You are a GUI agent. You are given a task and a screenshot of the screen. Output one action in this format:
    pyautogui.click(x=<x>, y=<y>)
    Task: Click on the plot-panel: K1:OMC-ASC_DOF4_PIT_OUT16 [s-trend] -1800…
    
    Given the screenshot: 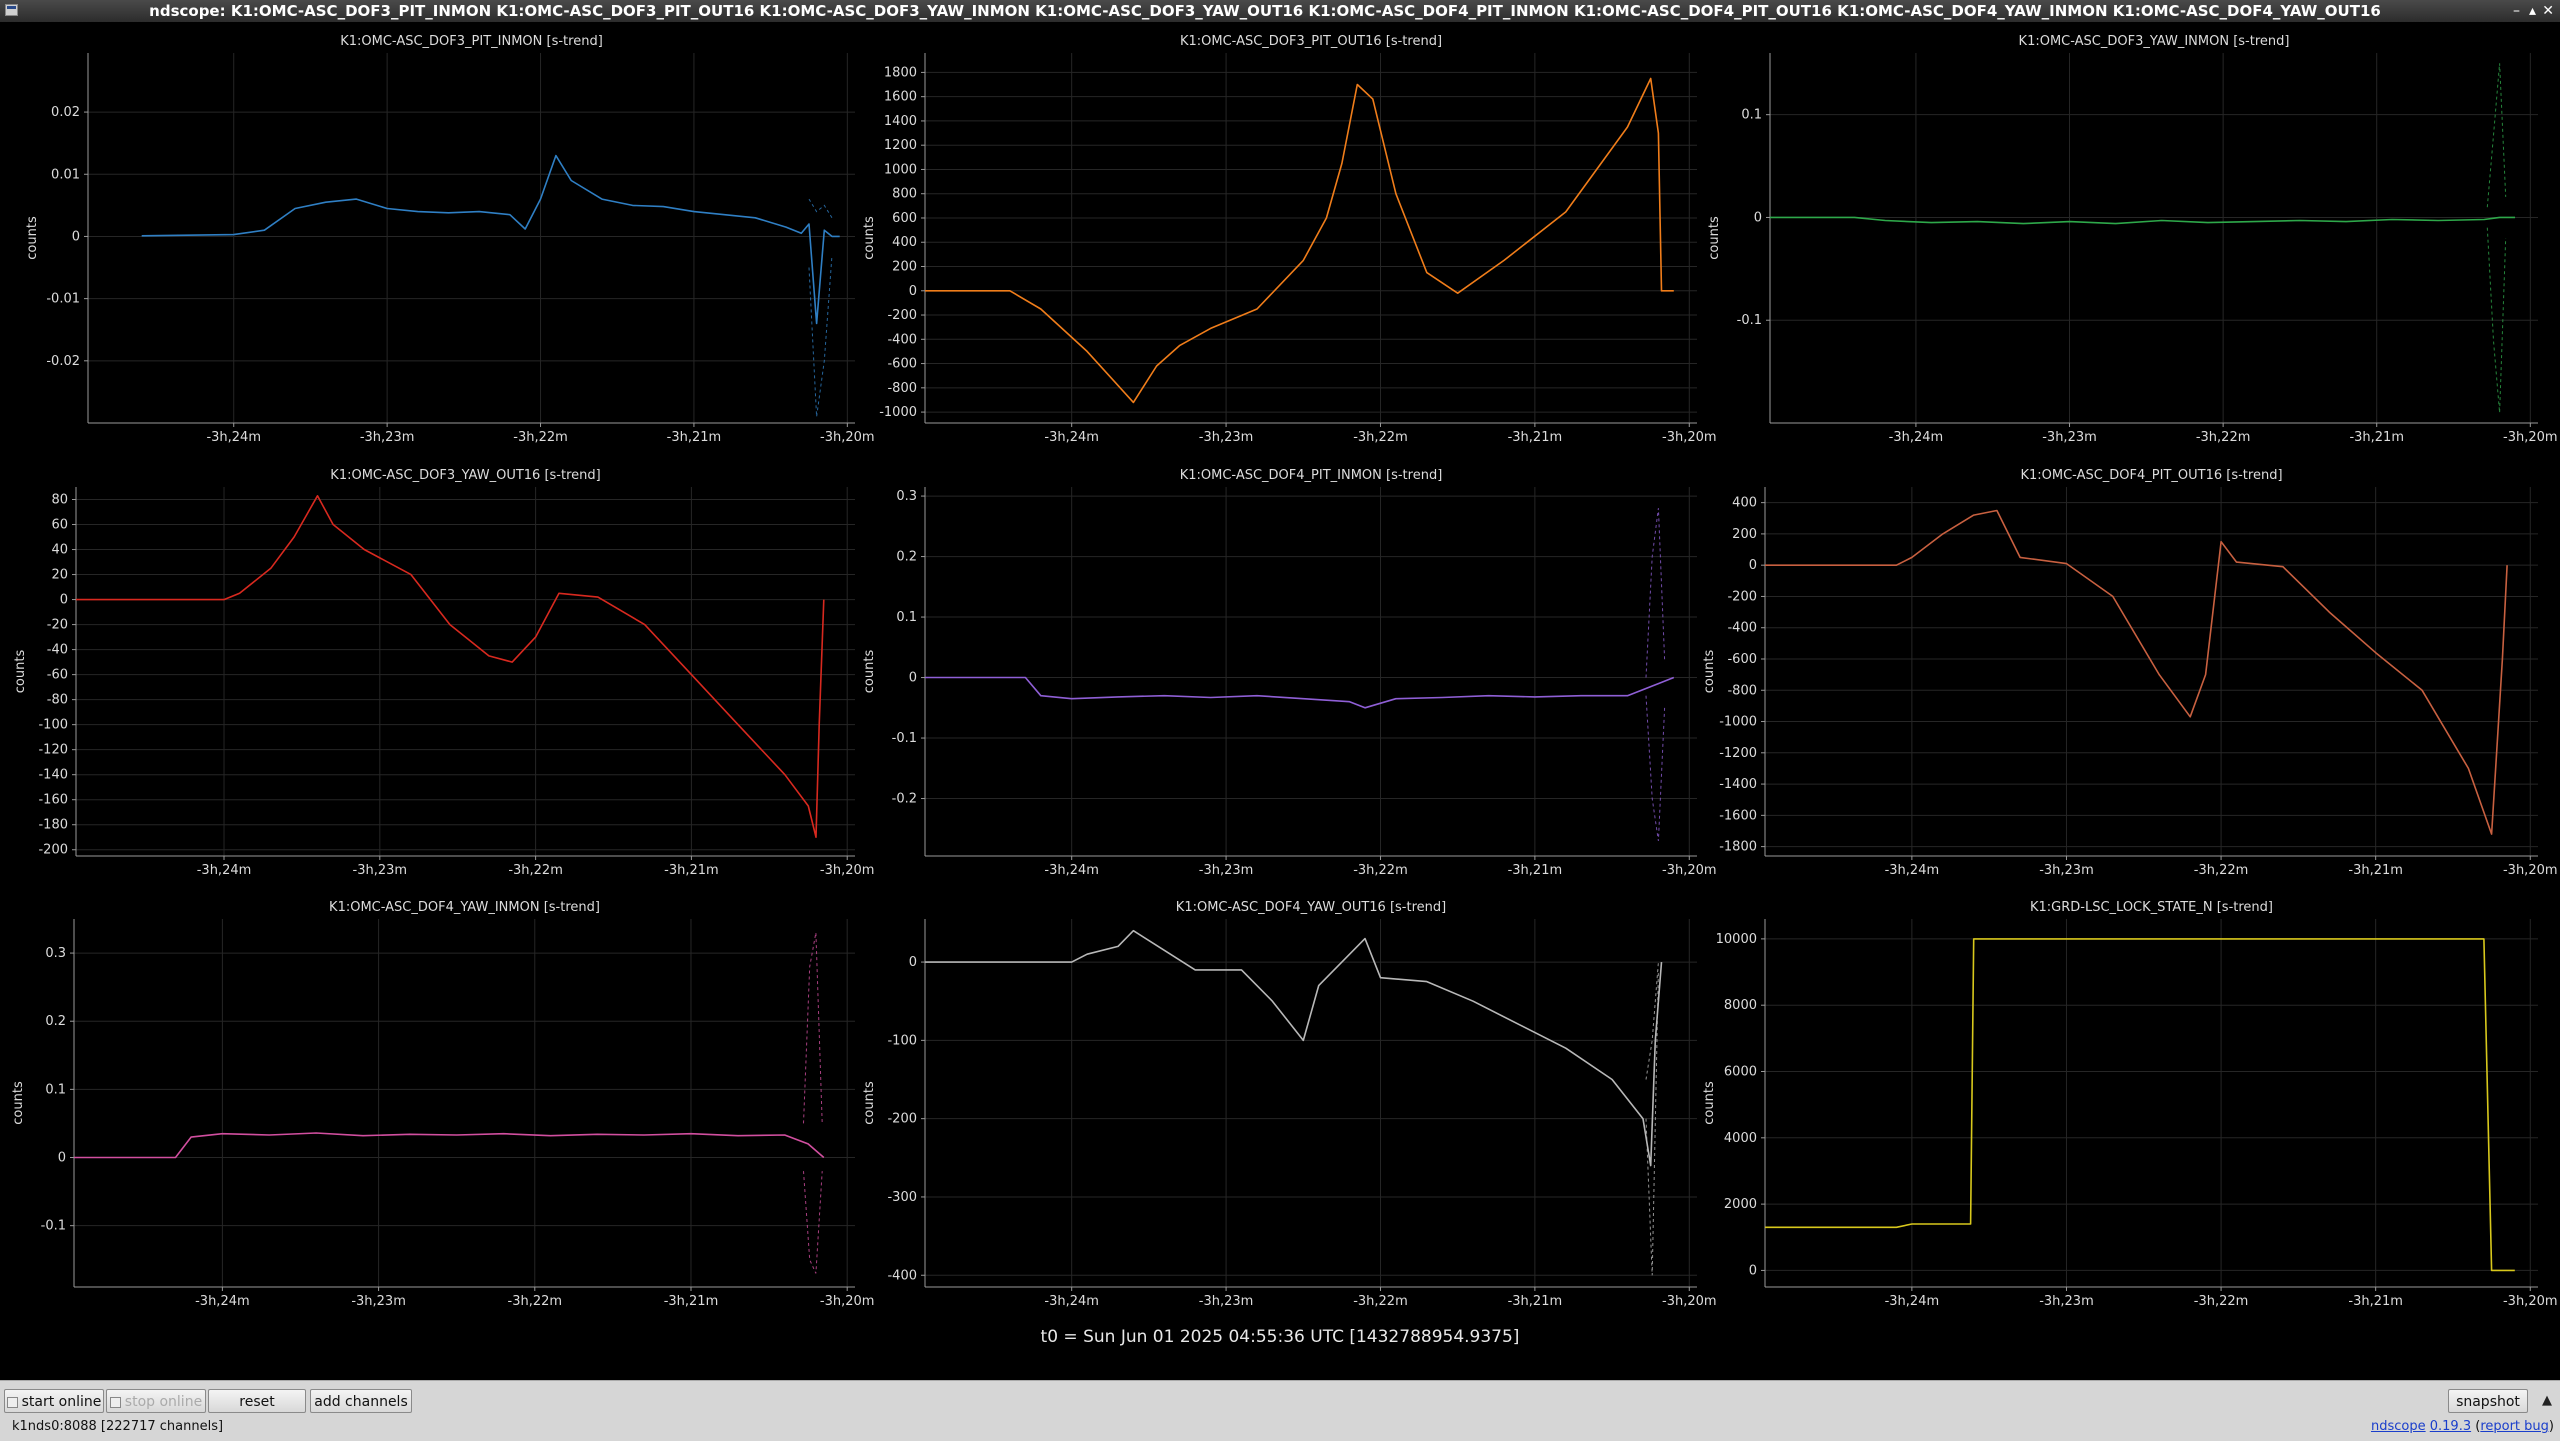 What is the action you would take?
    pyautogui.click(x=2130, y=673)
    